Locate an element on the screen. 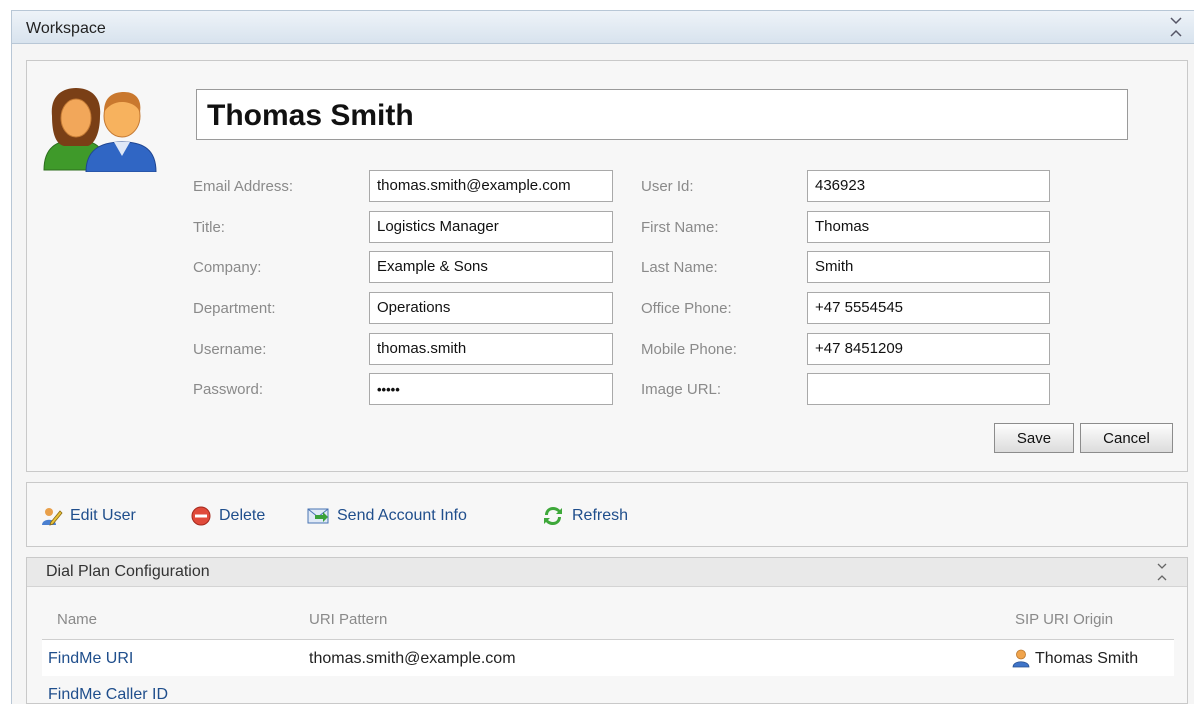 The image size is (1194, 704). send-account-info-action: Send Account Info is located at coordinates (386, 516).